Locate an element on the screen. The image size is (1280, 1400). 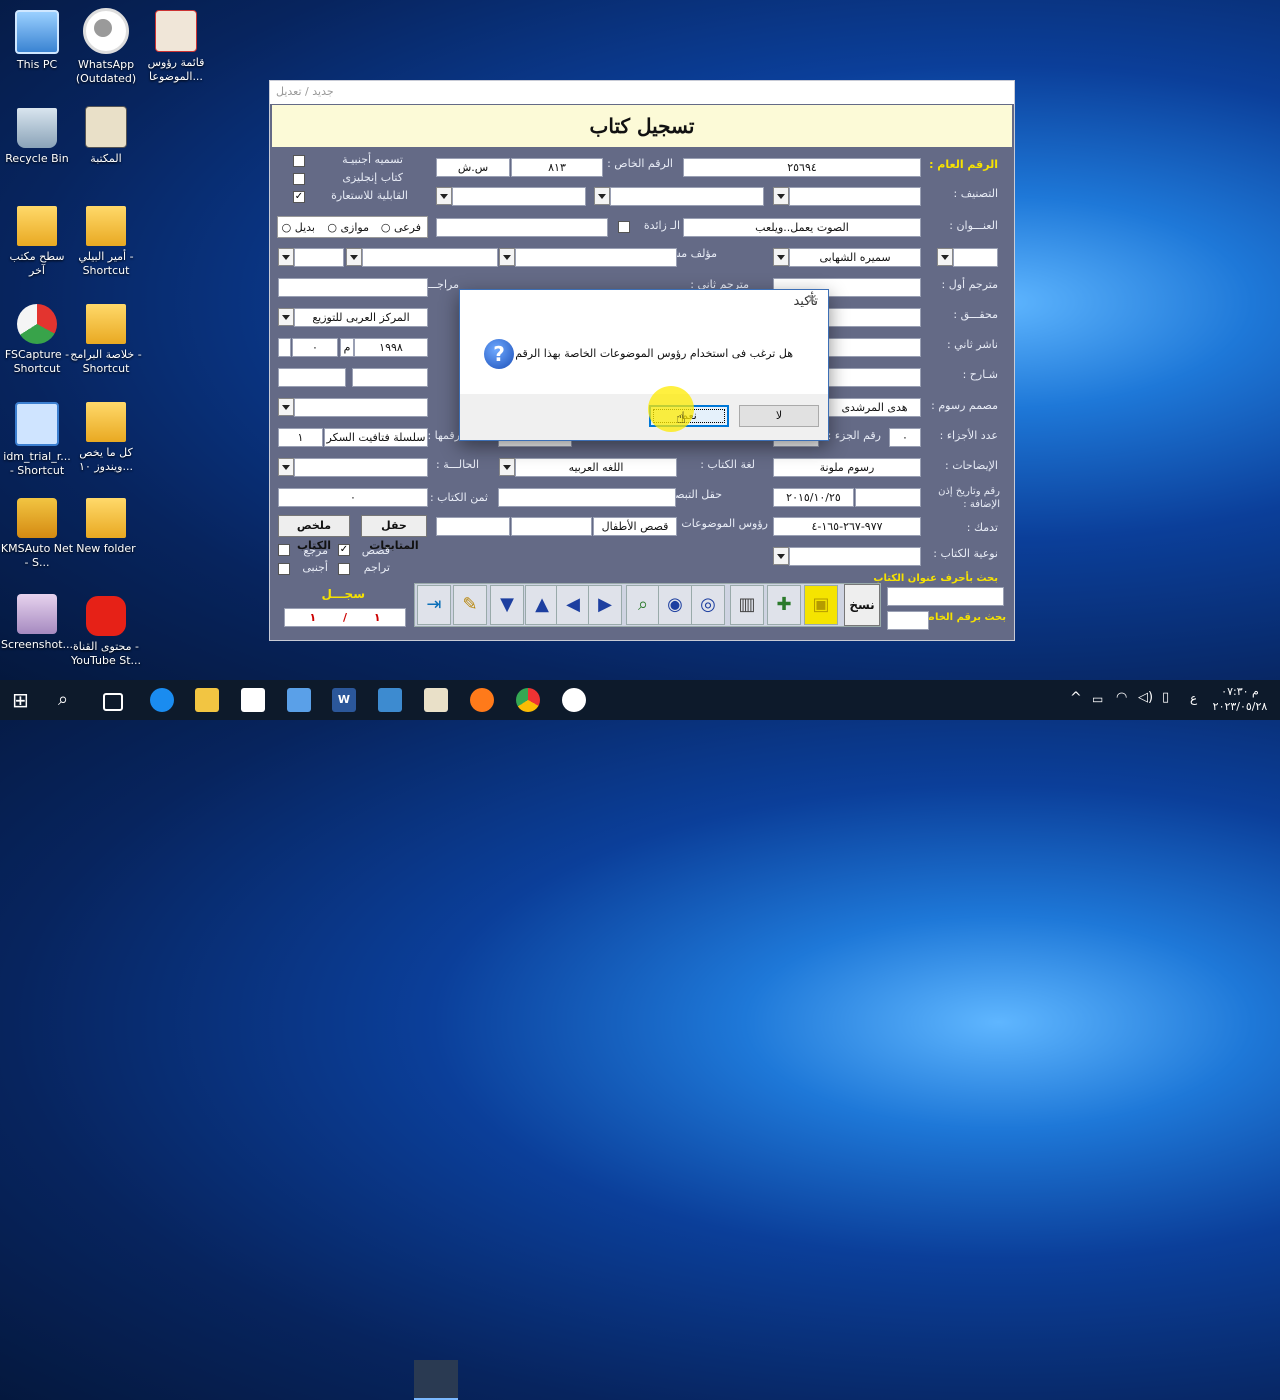
author-code-field is located at coordinates (975, 257).